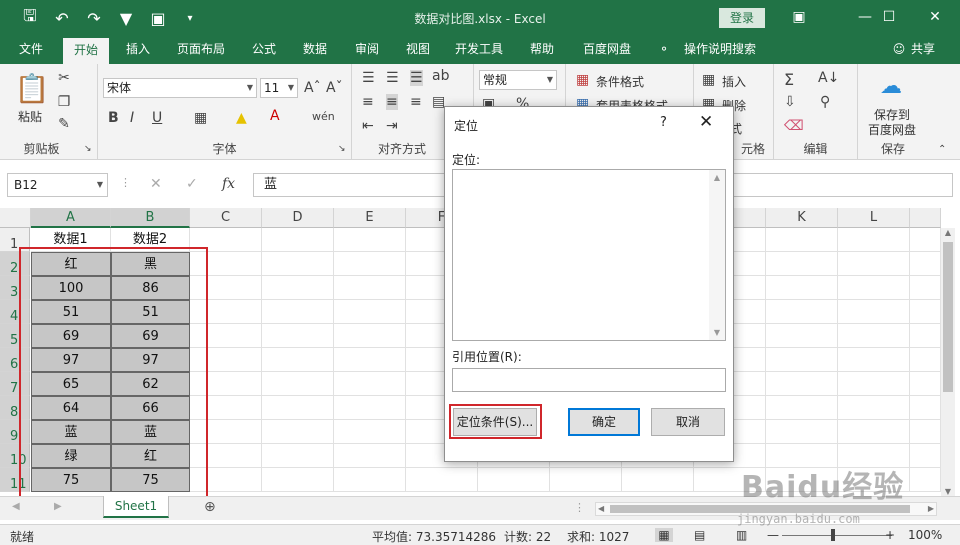 The height and width of the screenshot is (545, 960). I want to click on number-format-combo: 常规 ▼, so click(518, 80).